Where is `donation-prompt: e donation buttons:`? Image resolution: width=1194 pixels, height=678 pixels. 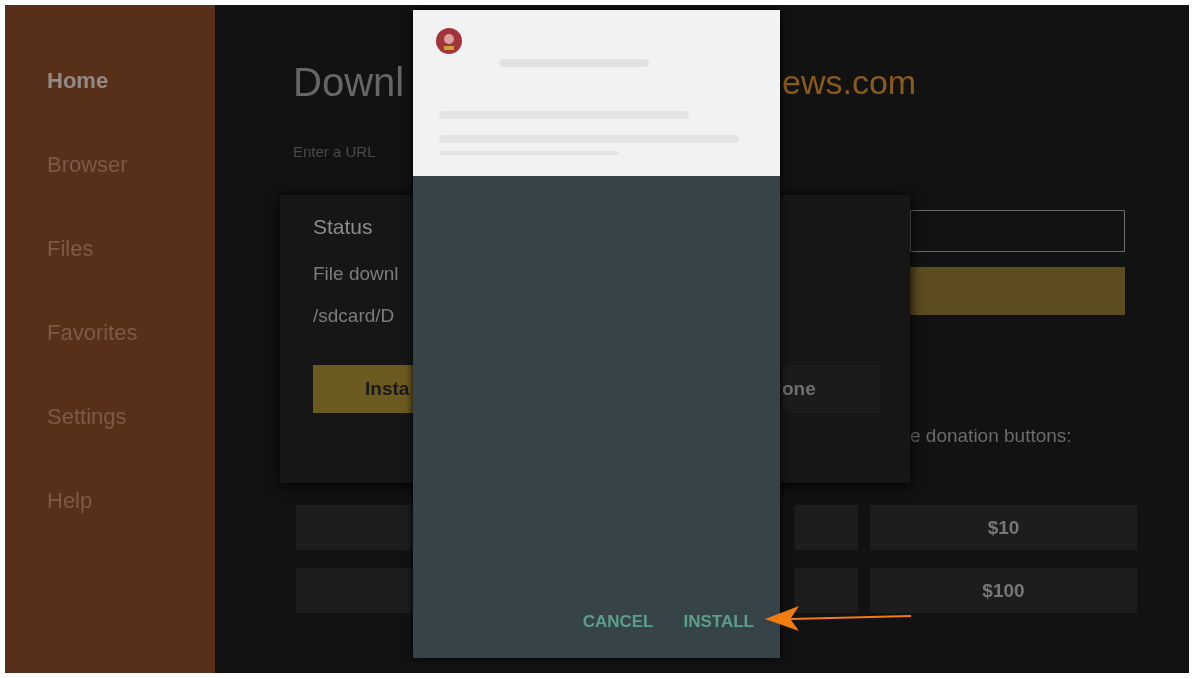 donation-prompt: e donation buttons: is located at coordinates (991, 436).